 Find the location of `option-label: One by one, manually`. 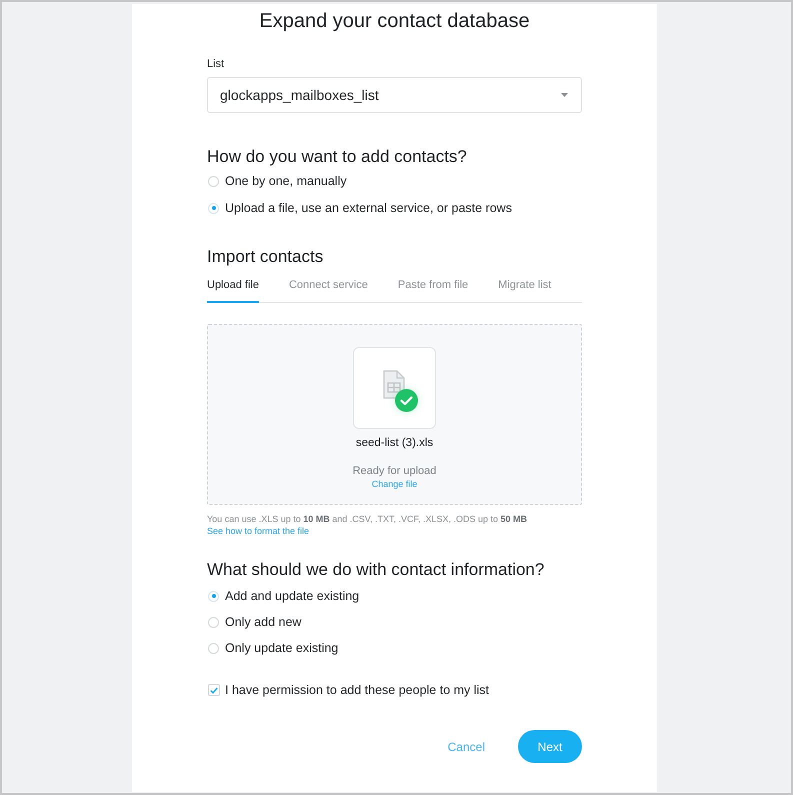

option-label: One by one, manually is located at coordinates (286, 181).